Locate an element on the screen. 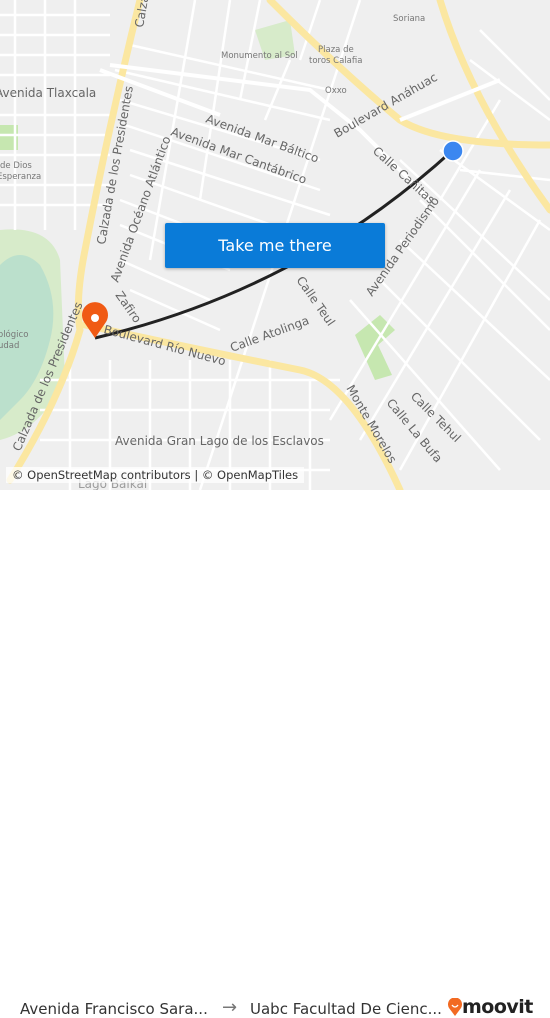  street-label: Monte Morelos is located at coordinates (371, 424).